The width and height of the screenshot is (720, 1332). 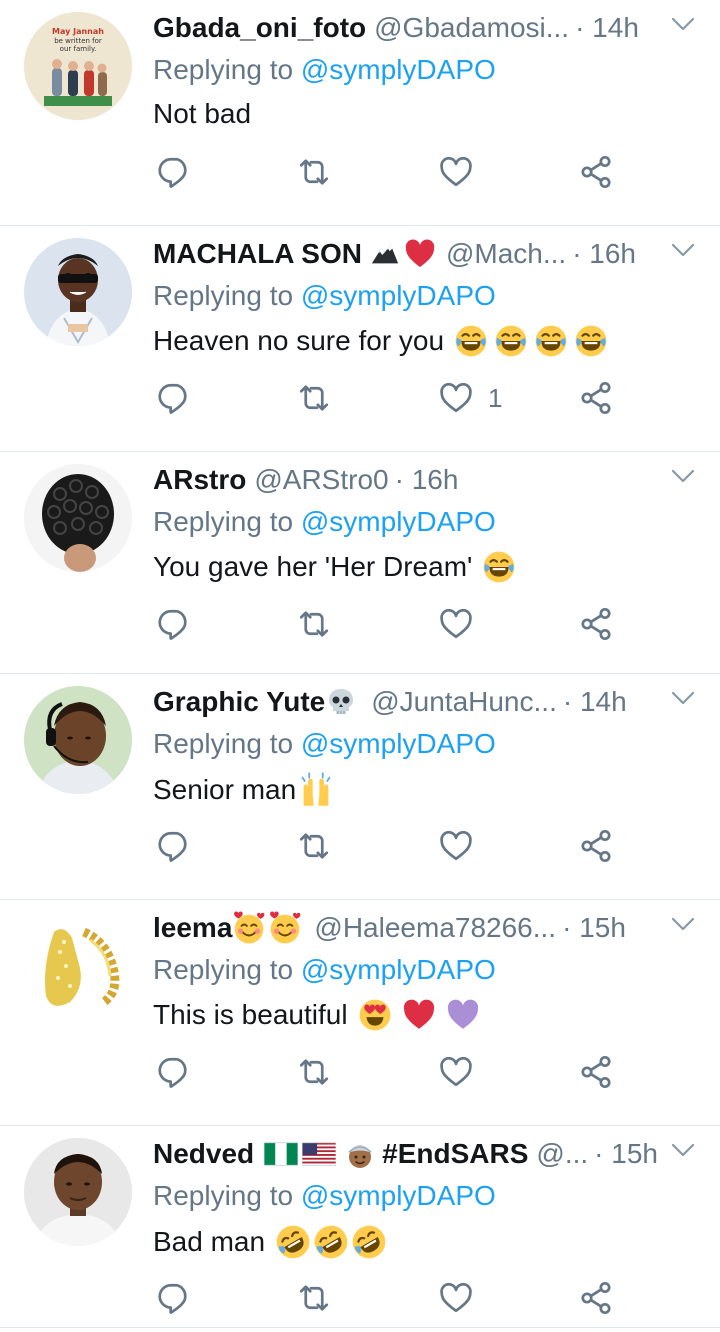 What do you see at coordinates (192, 928) in the screenshot?
I see `display-name: leema` at bounding box center [192, 928].